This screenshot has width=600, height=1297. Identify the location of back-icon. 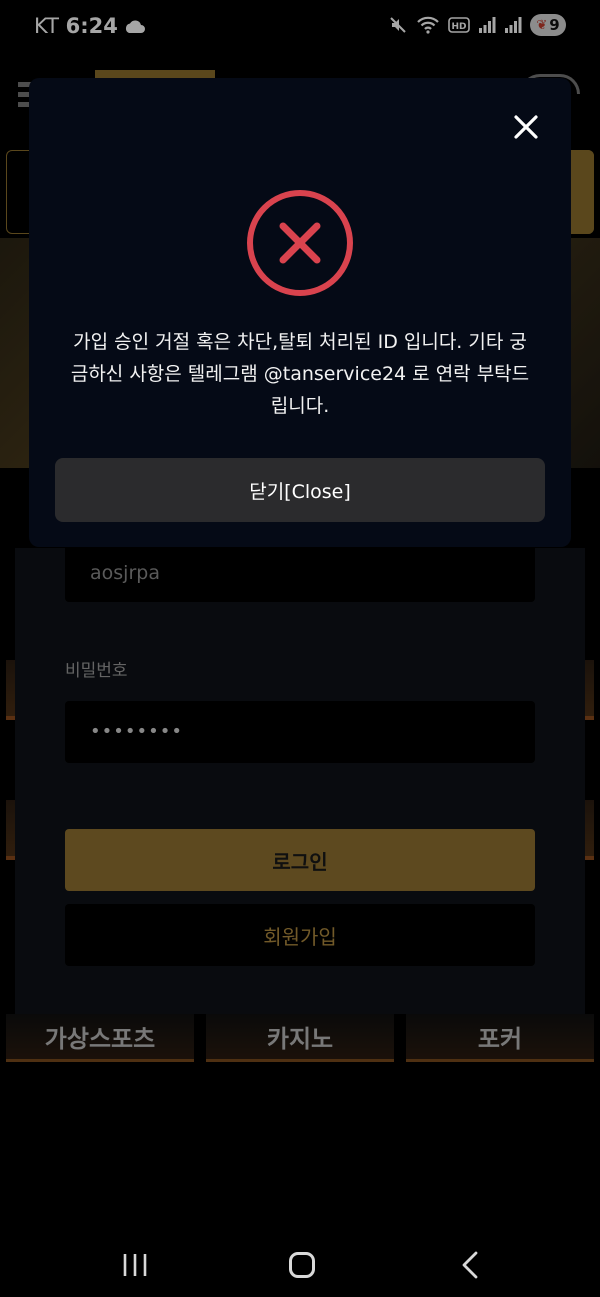
(471, 1265).